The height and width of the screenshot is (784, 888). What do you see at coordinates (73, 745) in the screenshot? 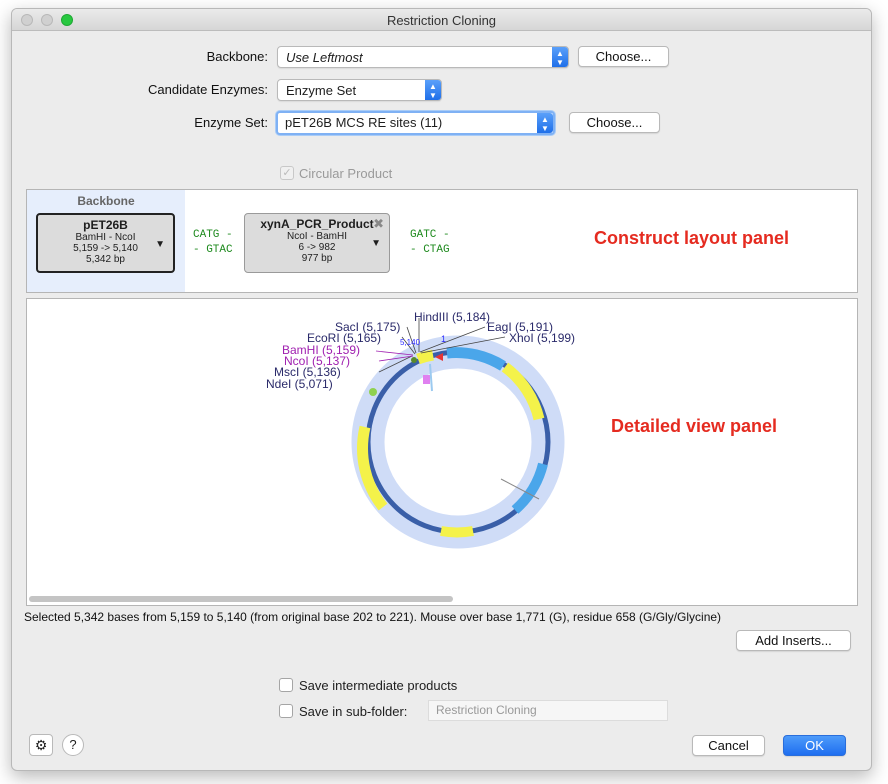
I see `help-icon: ?` at bounding box center [73, 745].